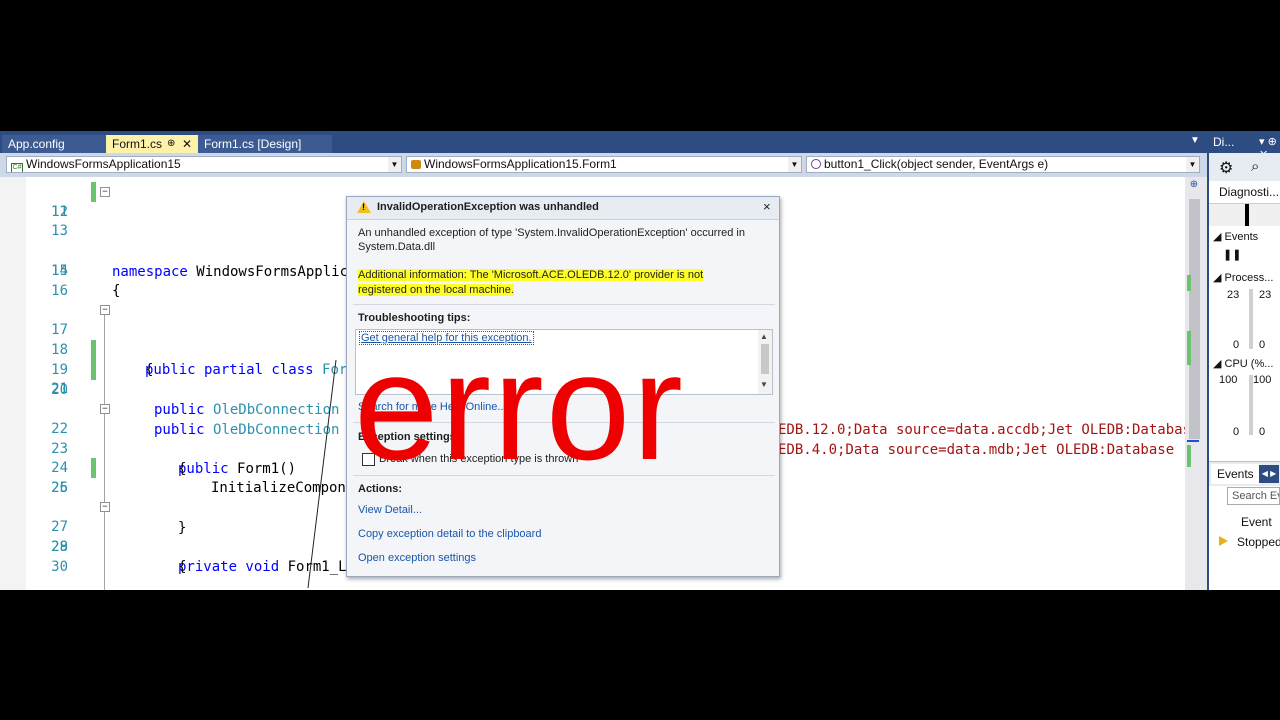  Describe the element at coordinates (17, 167) in the screenshot. I see `csharp-project-icon: C#` at that location.